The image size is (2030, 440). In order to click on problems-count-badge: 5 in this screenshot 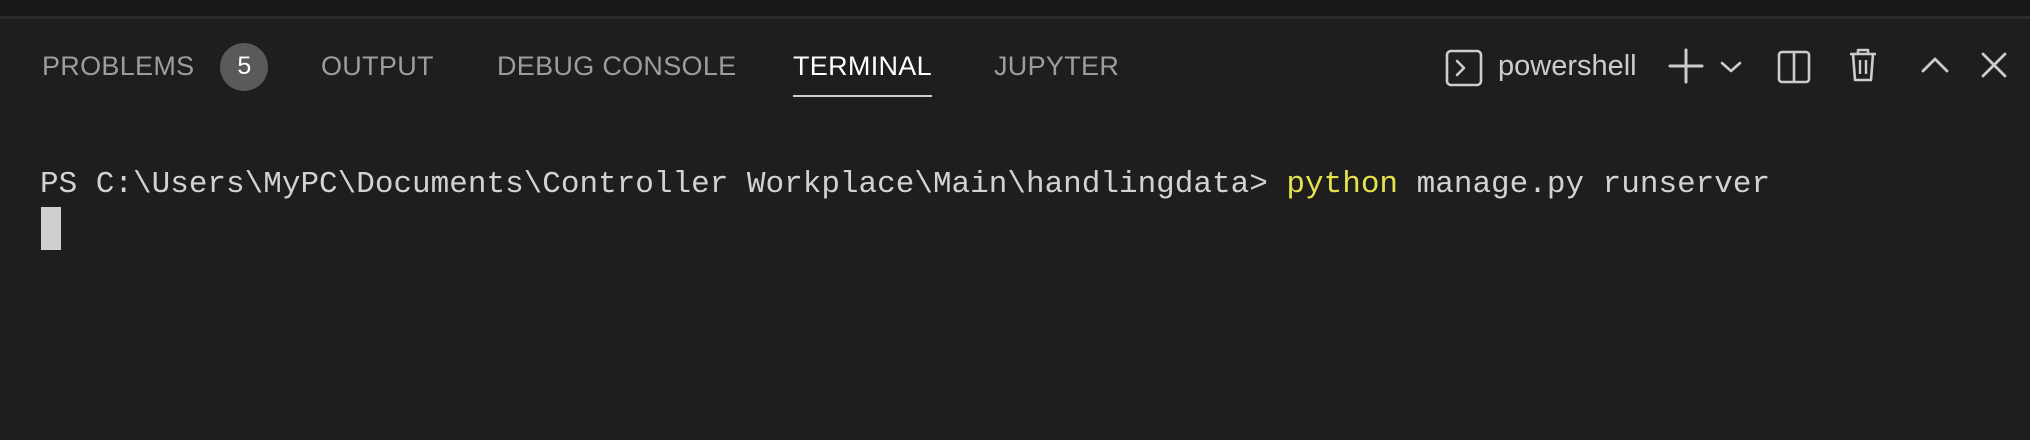, I will do `click(244, 66)`.